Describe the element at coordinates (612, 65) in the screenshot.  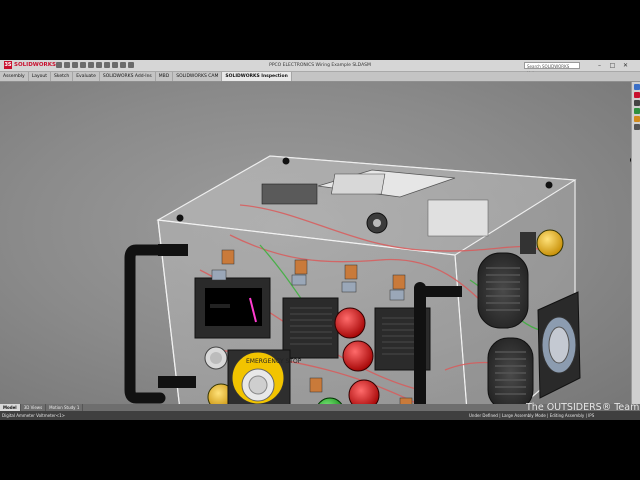
I see `maximize-button: □` at that location.